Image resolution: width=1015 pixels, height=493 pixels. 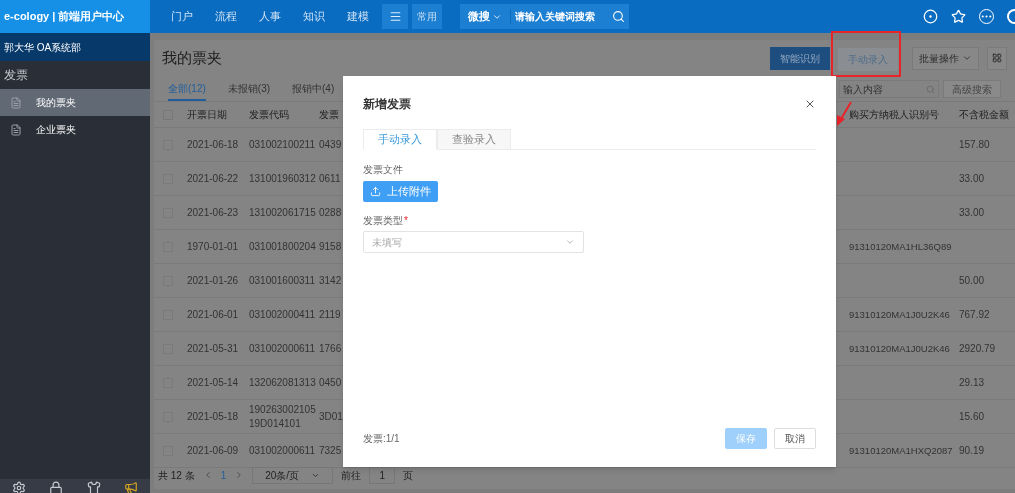 I want to click on table-cell: 2119, so click(x=330, y=314).